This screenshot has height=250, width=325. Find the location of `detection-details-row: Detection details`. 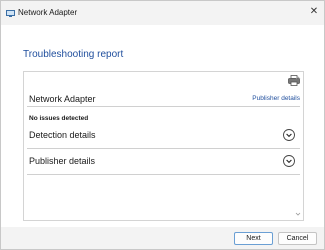

detection-details-row: Detection details is located at coordinates (163, 137).